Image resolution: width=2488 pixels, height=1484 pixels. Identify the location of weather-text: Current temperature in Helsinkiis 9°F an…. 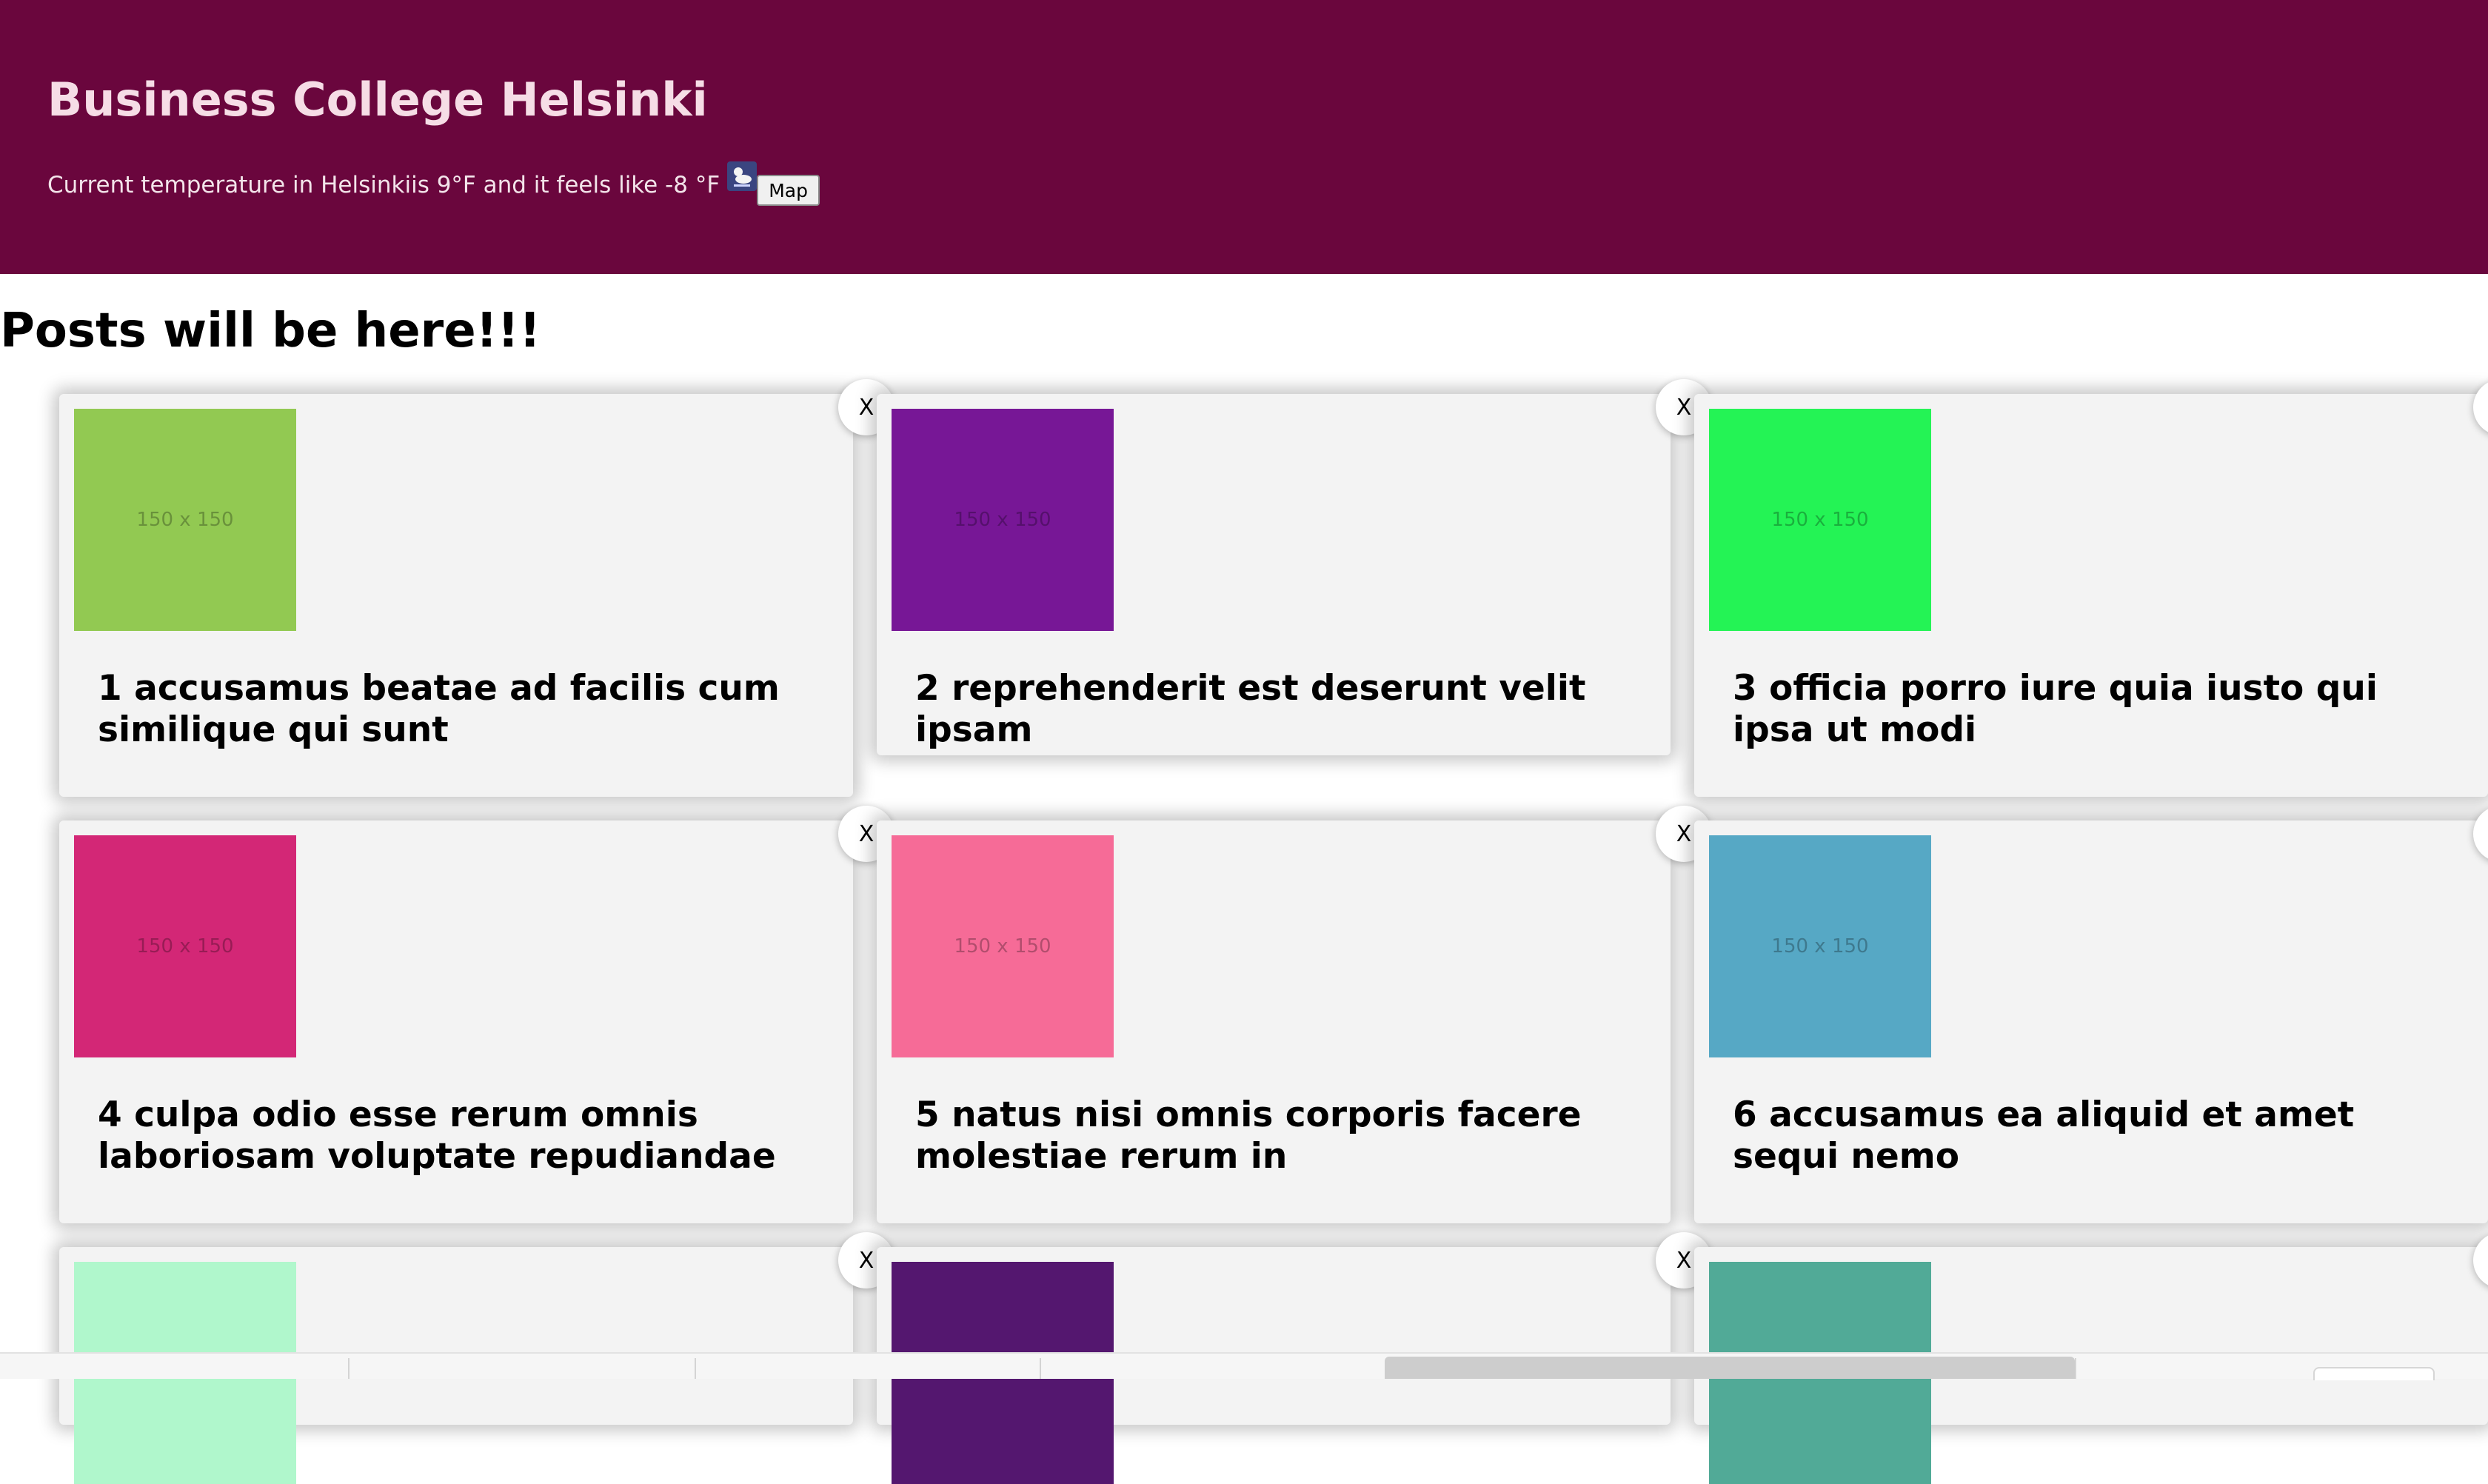
(383, 185).